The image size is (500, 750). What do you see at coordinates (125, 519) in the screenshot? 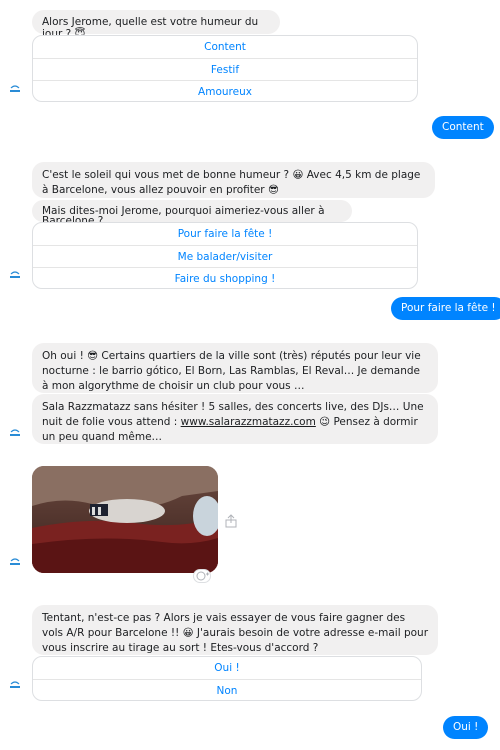
I see `gif-image` at bounding box center [125, 519].